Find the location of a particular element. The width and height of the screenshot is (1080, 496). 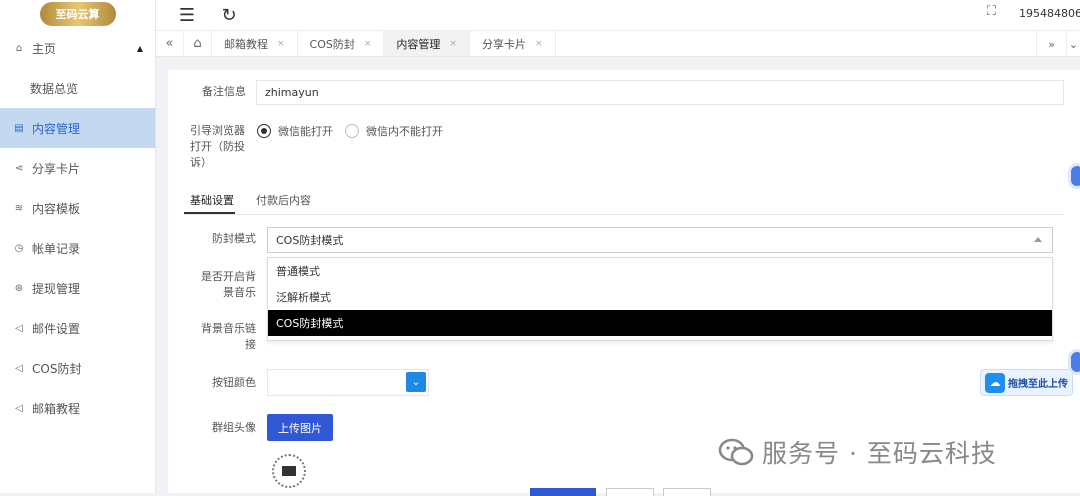

sidebar-item-label: 帐单记录 is located at coordinates (56, 248).